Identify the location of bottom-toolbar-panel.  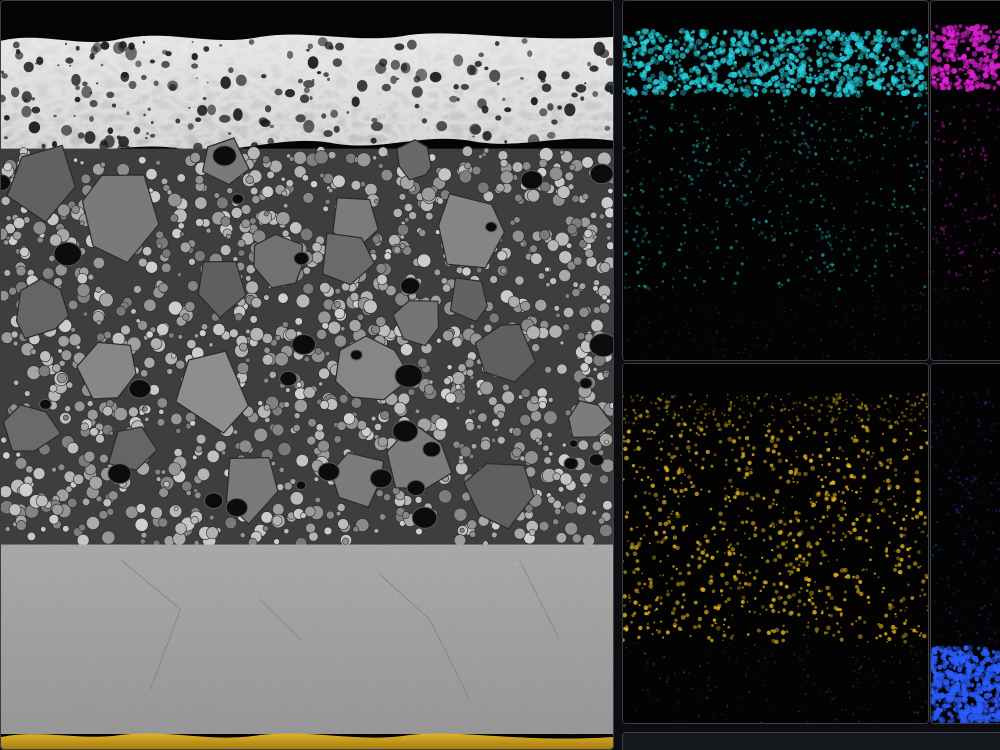
(811, 741).